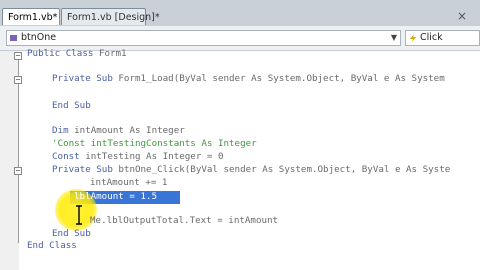 This screenshot has height=270, width=480. Describe the element at coordinates (18, 171) in the screenshot. I see `collapse-click-icon: −` at that location.